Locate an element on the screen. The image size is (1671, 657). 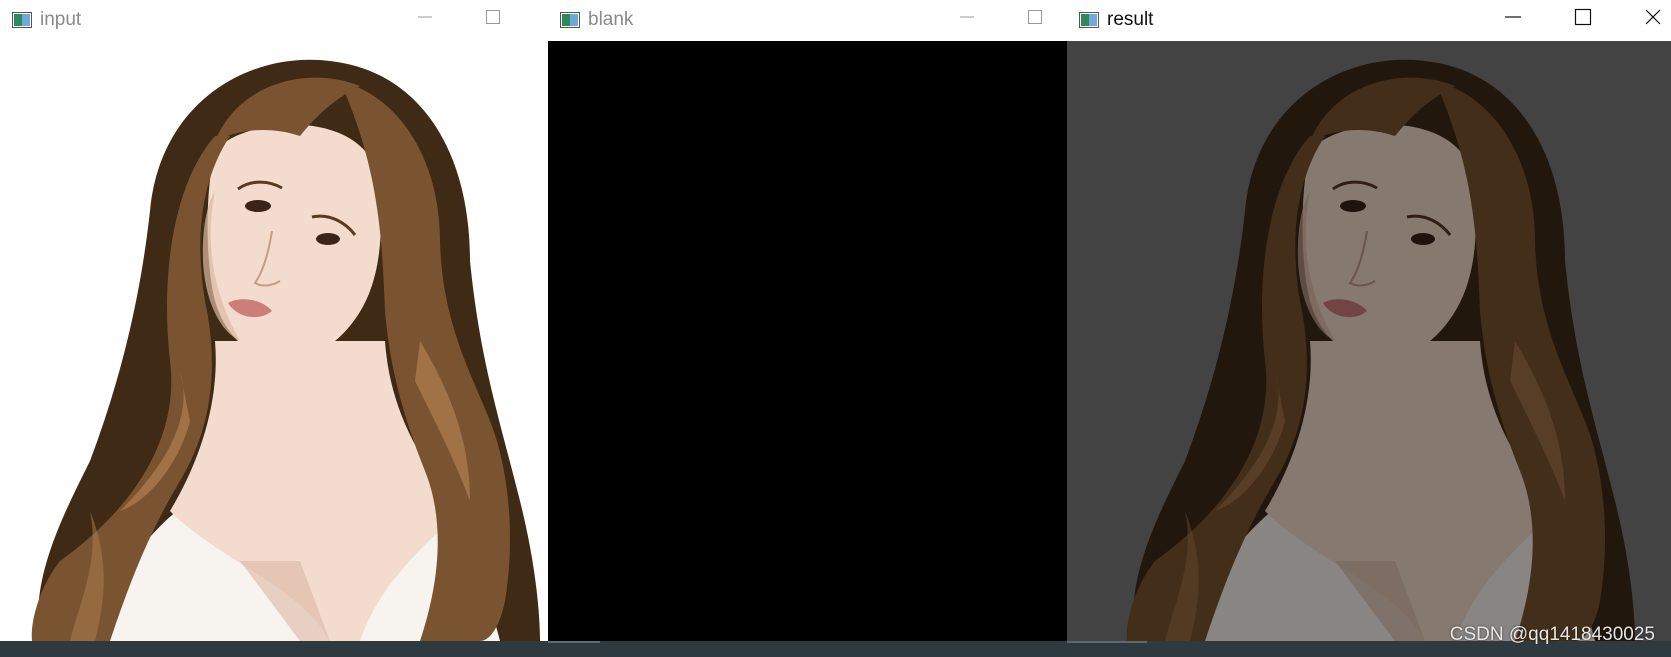
window-title-result: result is located at coordinates (1130, 19).